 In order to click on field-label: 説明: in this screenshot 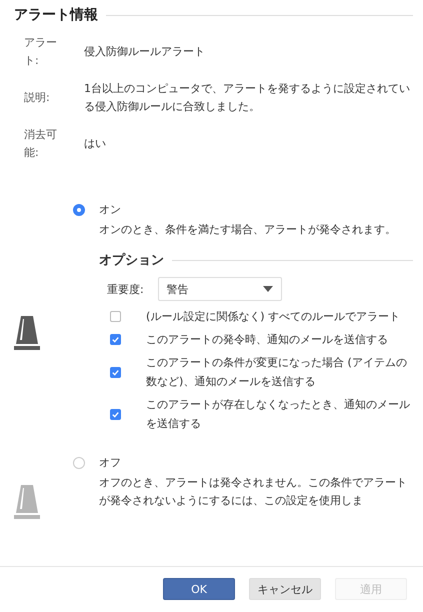, I will do `click(37, 98)`.